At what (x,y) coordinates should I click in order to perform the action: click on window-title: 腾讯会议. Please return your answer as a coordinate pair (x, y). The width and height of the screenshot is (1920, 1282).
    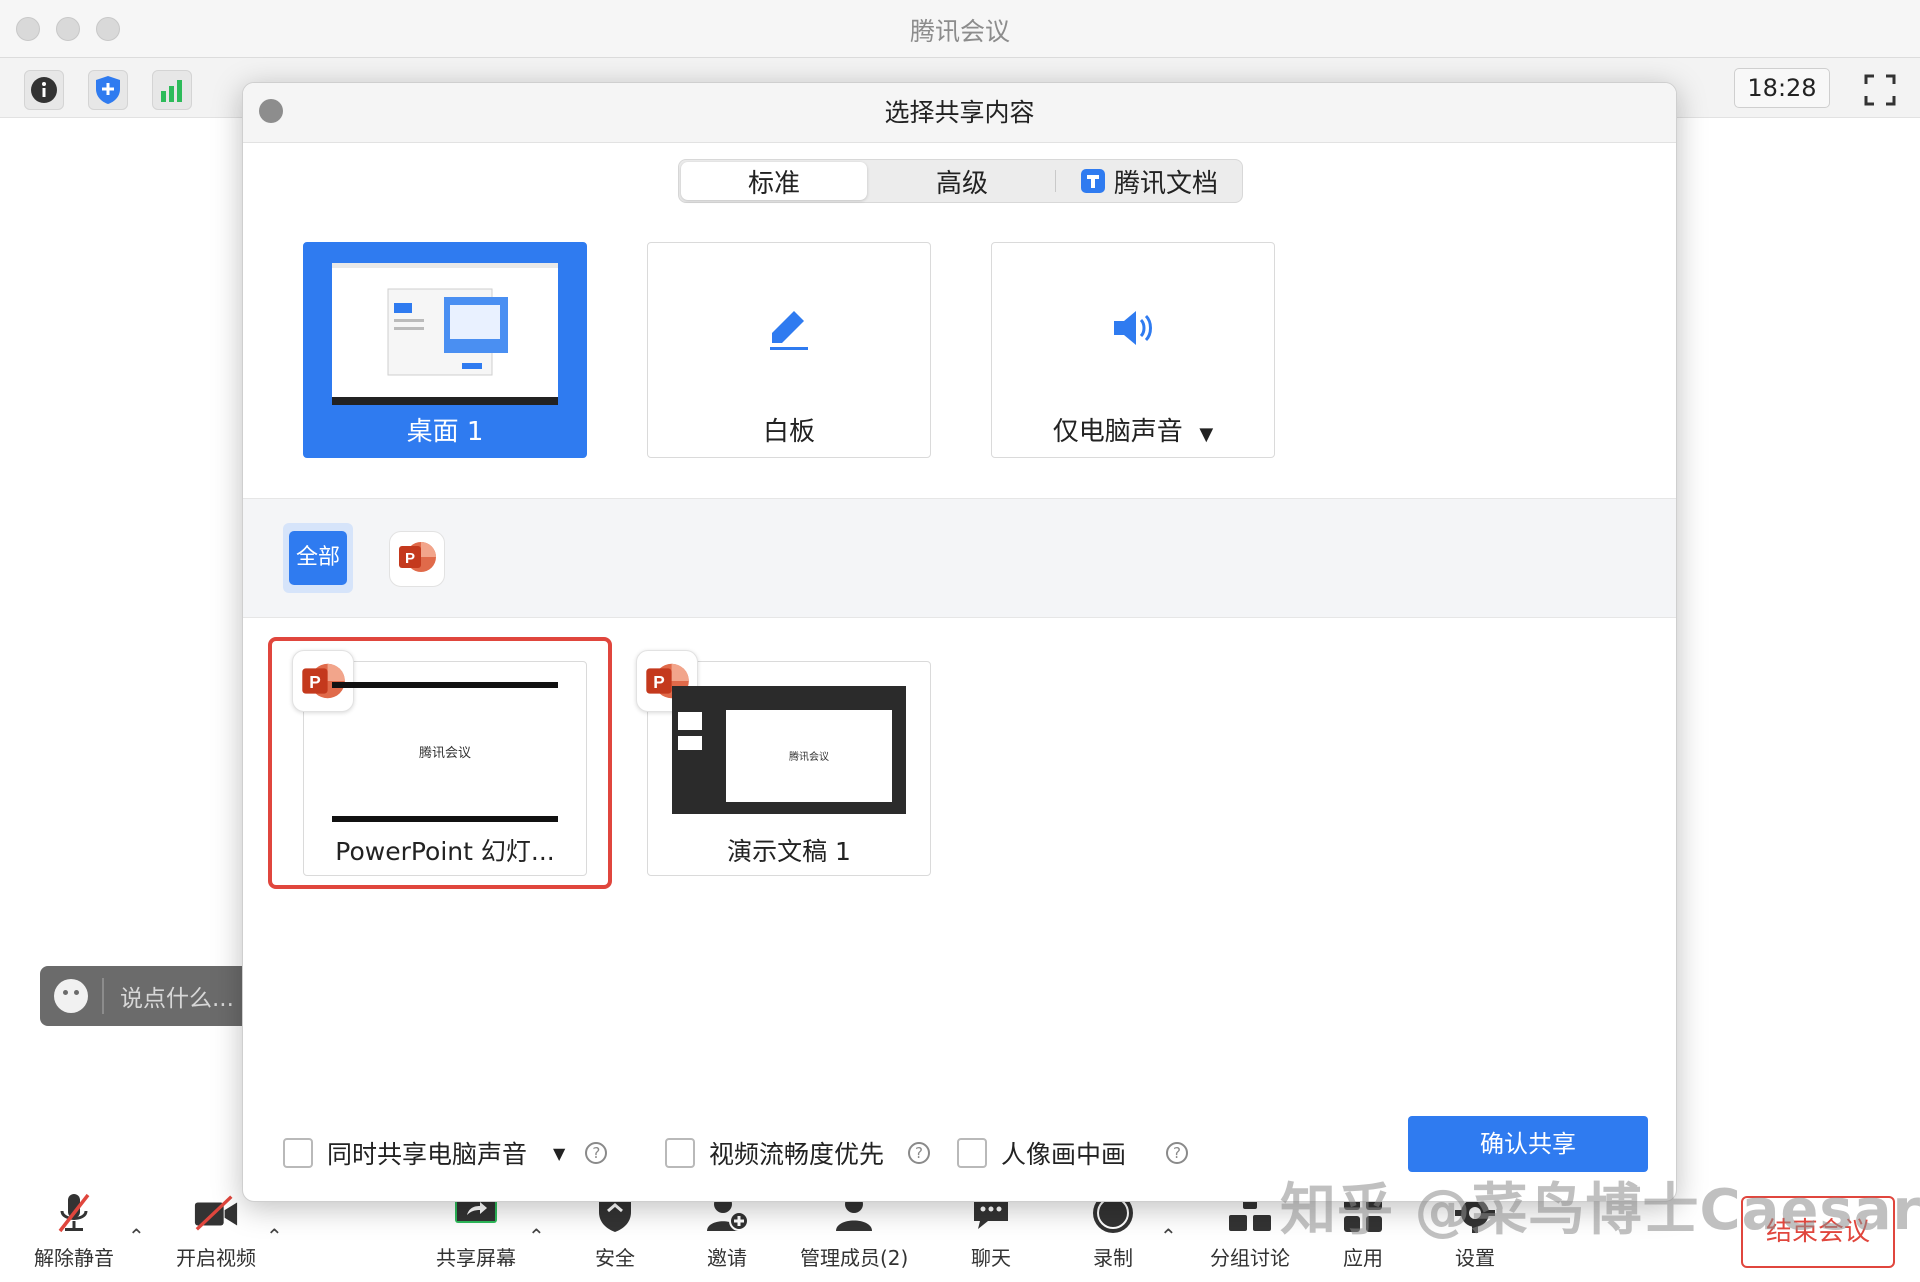
    Looking at the image, I should click on (959, 31).